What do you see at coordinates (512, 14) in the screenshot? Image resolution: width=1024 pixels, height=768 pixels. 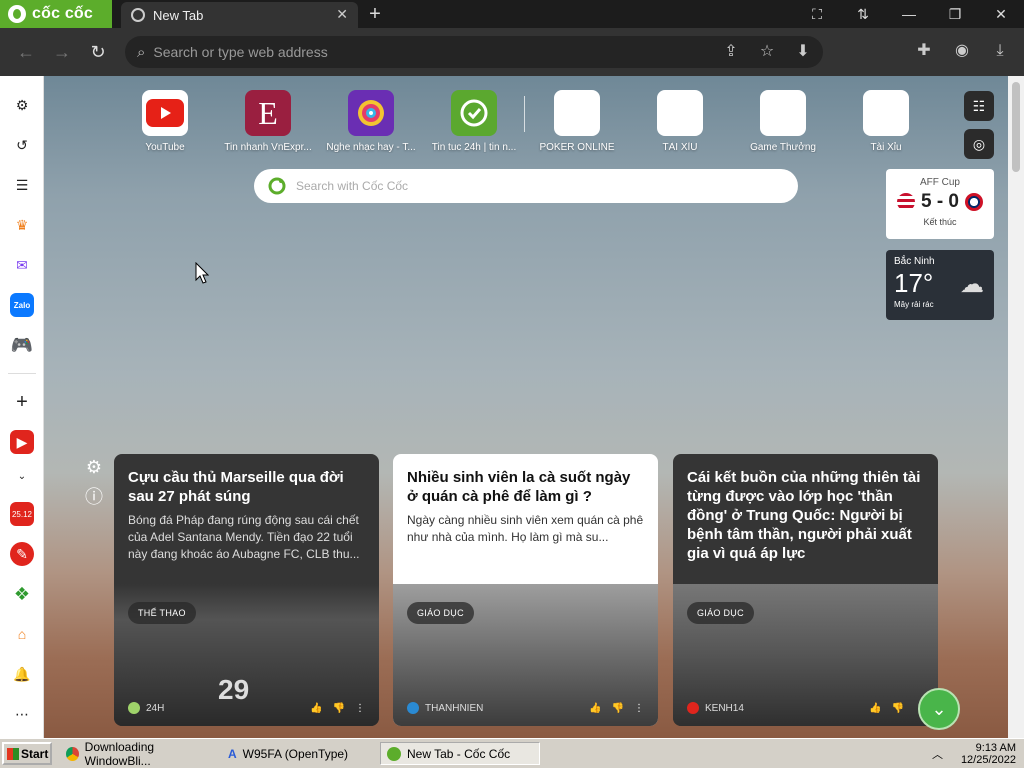 I see `tab-strip: cốc cốc New Tab ✕ + ⛶ ⇅ — ❐ ✕` at bounding box center [512, 14].